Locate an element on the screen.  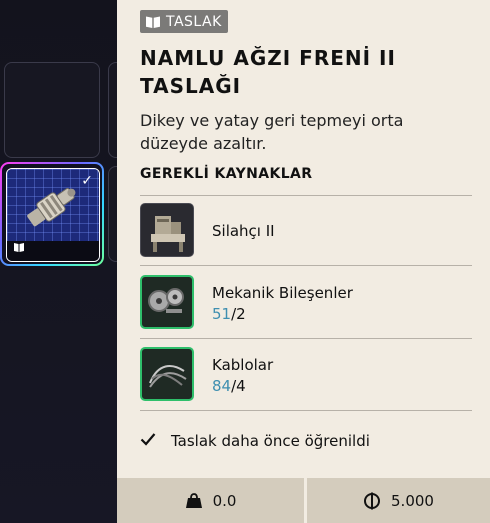
muzzle-brake-icon is located at coordinates (51, 207).